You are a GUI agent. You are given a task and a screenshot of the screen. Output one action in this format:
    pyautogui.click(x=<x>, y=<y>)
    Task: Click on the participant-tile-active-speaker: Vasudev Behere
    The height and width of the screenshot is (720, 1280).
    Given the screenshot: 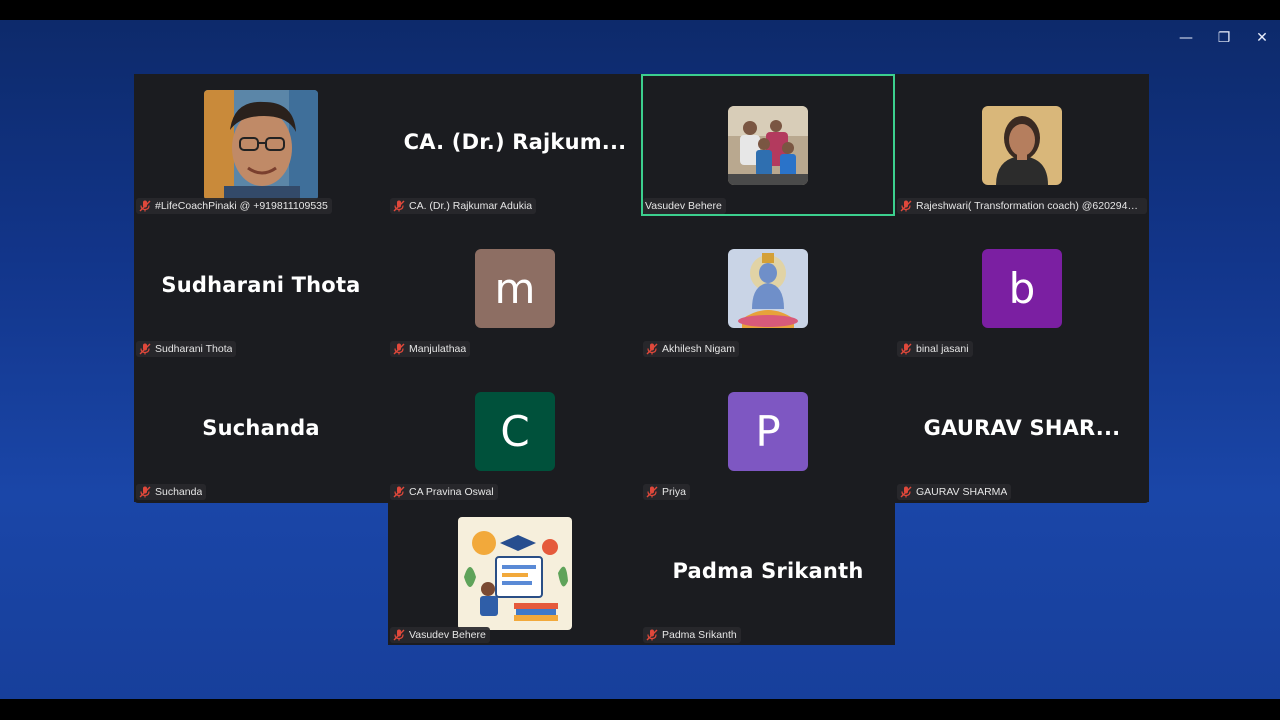 What is the action you would take?
    pyautogui.click(x=768, y=145)
    